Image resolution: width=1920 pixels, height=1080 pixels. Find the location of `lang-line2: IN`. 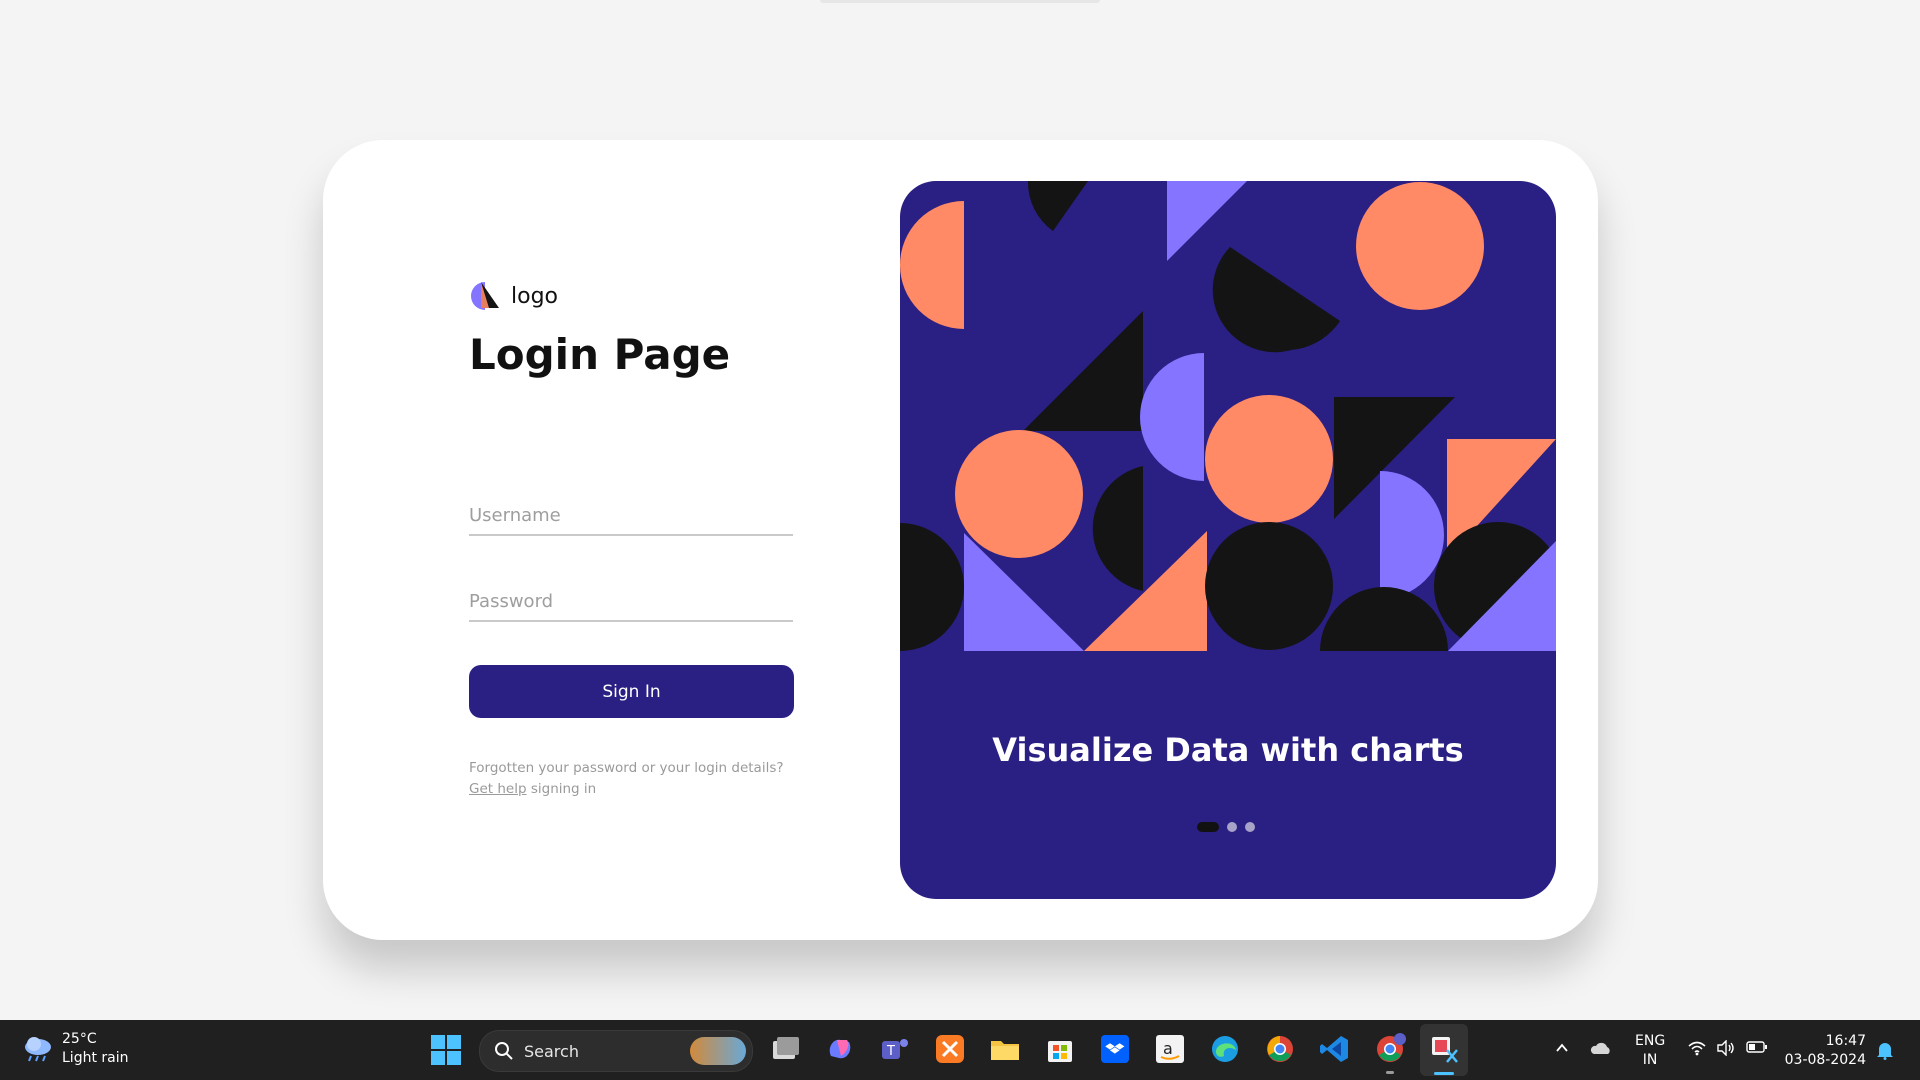

lang-line2: IN is located at coordinates (1650, 1060).